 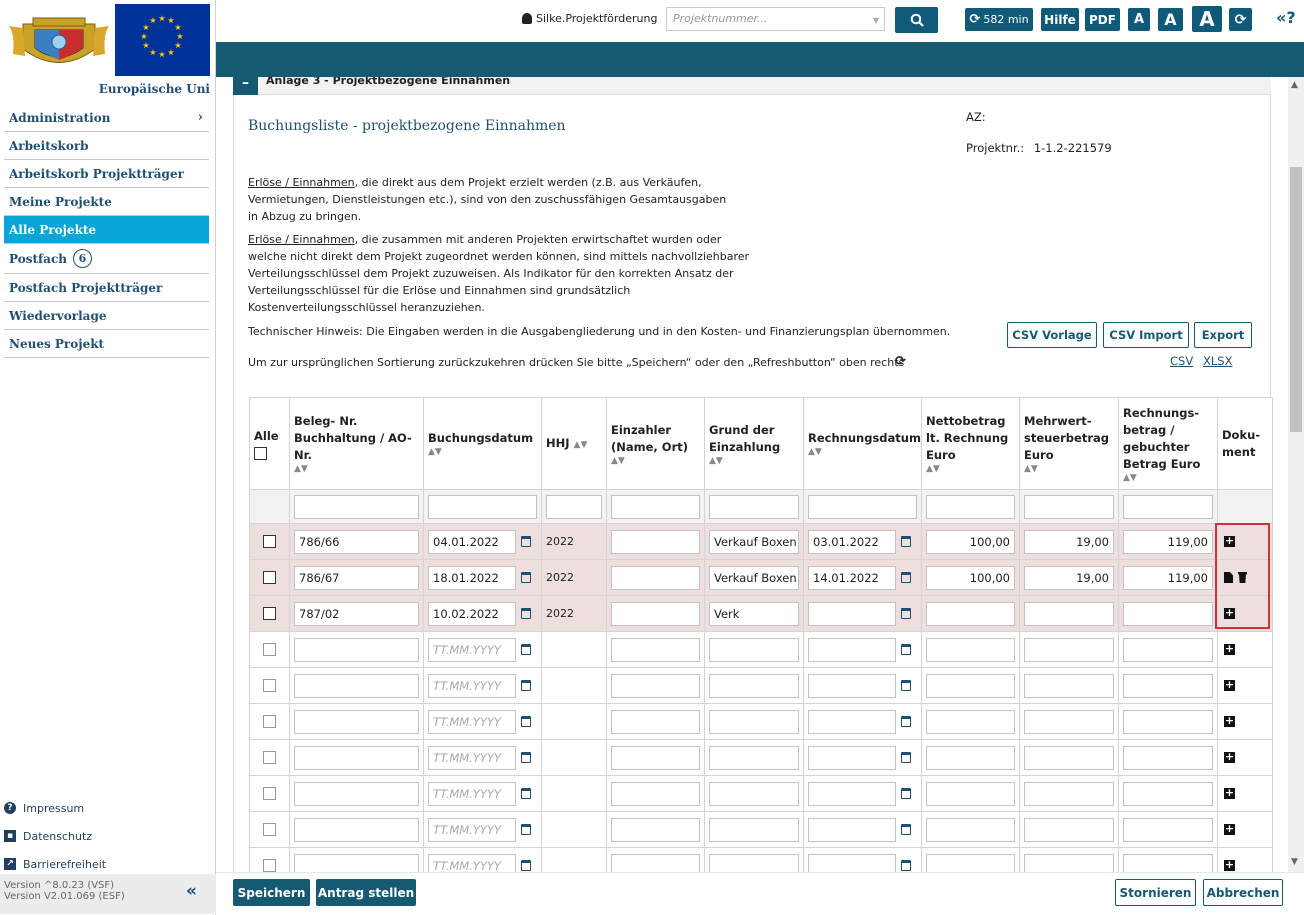 I want to click on abort-button: Abbrechen, so click(x=1243, y=892).